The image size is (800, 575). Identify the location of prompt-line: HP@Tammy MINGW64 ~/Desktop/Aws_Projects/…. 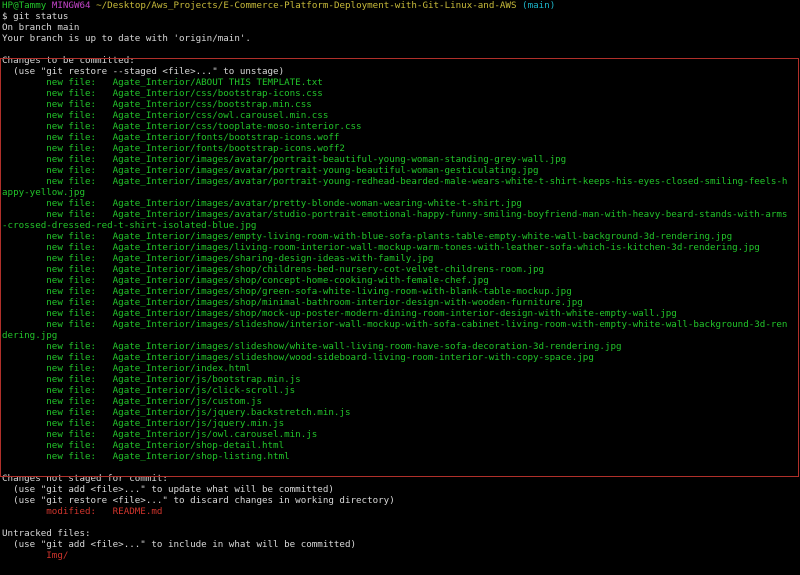
(400, 5).